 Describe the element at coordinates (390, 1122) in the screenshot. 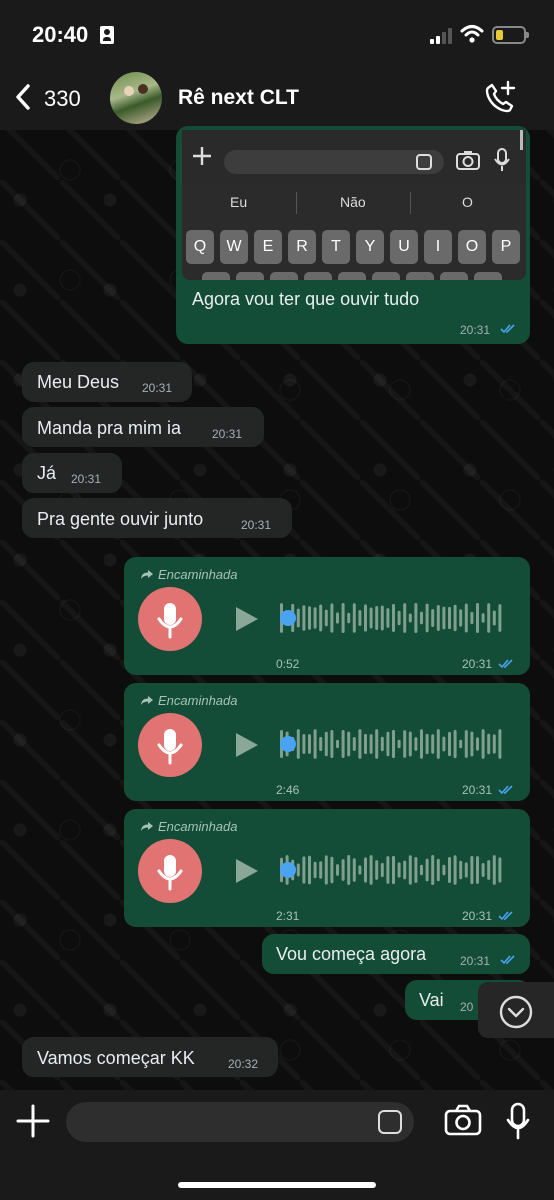

I see `sticker-icon` at that location.